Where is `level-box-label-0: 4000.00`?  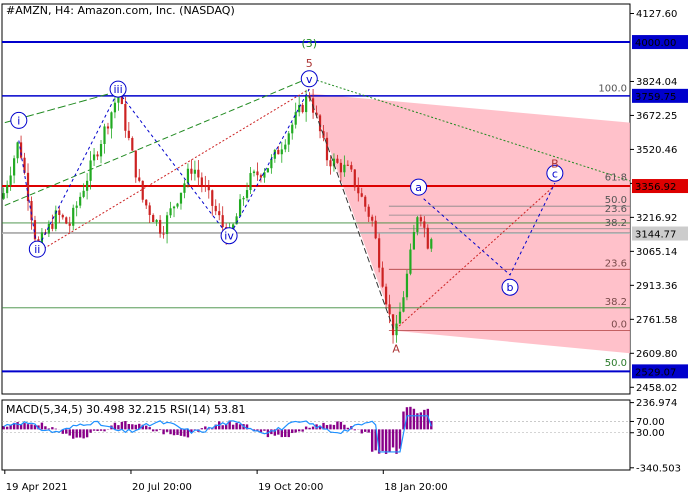
level-box-label-0: 4000.00 is located at coordinates (655, 43).